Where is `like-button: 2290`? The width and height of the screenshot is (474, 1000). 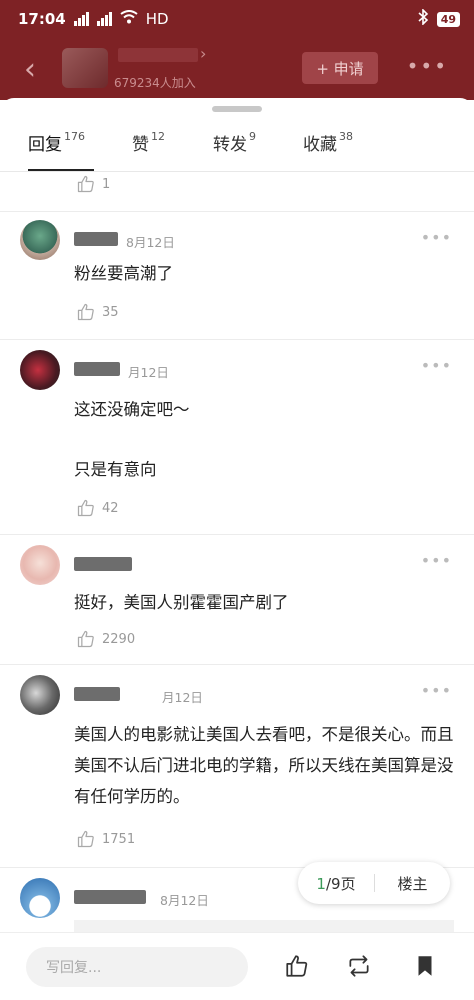 like-button: 2290 is located at coordinates (105, 639).